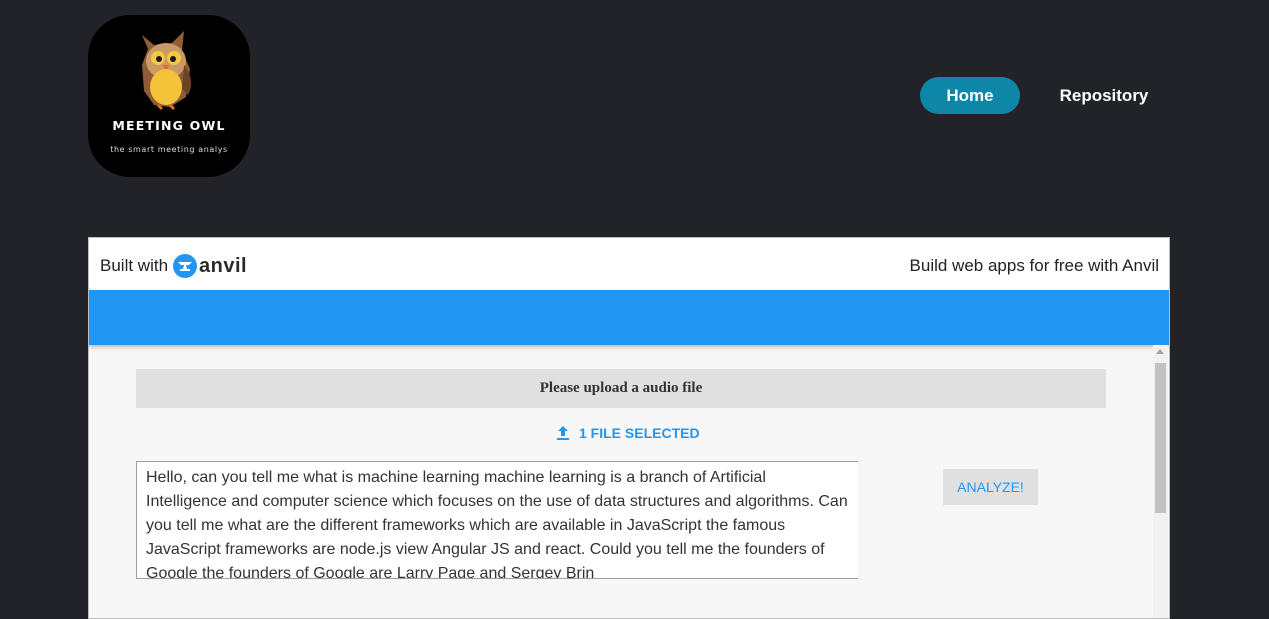 This screenshot has width=1269, height=619. Describe the element at coordinates (1034, 266) in the screenshot. I see `build-free-link: Build web apps for free with Anvil` at that location.